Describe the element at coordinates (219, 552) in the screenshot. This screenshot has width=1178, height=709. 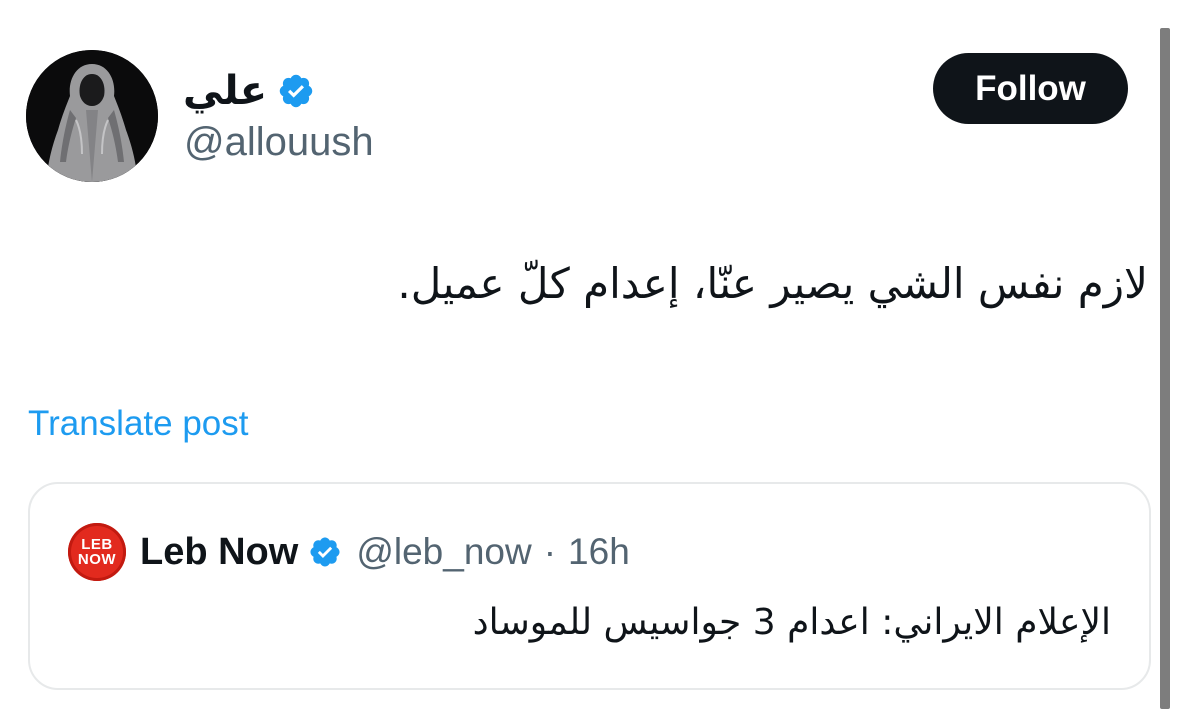
I see `quoted-author-name: Leb Now` at that location.